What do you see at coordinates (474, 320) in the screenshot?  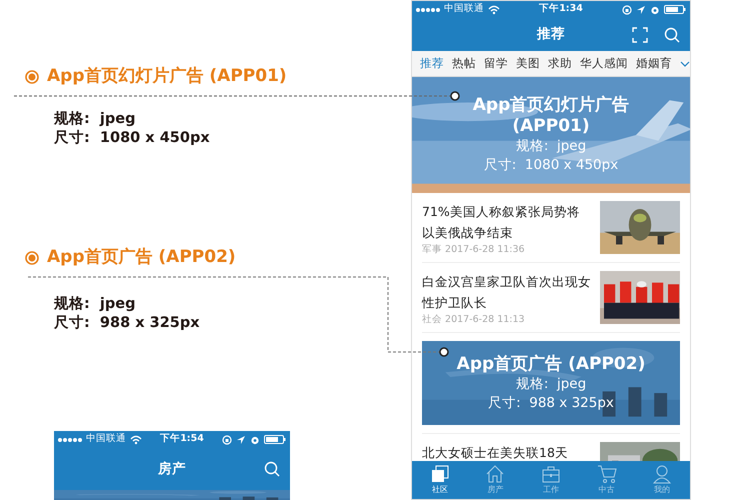 I see `news-meta: 社会 2017-6-28 11:13` at bounding box center [474, 320].